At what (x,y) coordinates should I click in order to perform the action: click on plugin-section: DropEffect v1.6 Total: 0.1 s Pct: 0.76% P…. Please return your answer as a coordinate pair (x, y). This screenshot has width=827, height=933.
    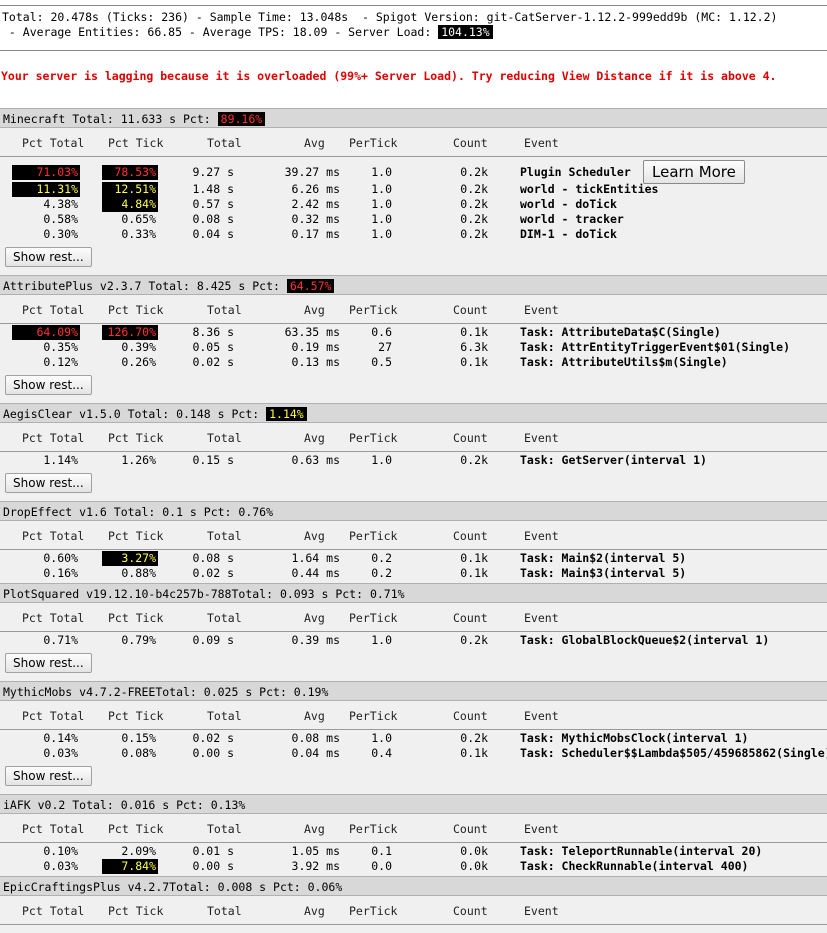
    Looking at the image, I should click on (413, 542).